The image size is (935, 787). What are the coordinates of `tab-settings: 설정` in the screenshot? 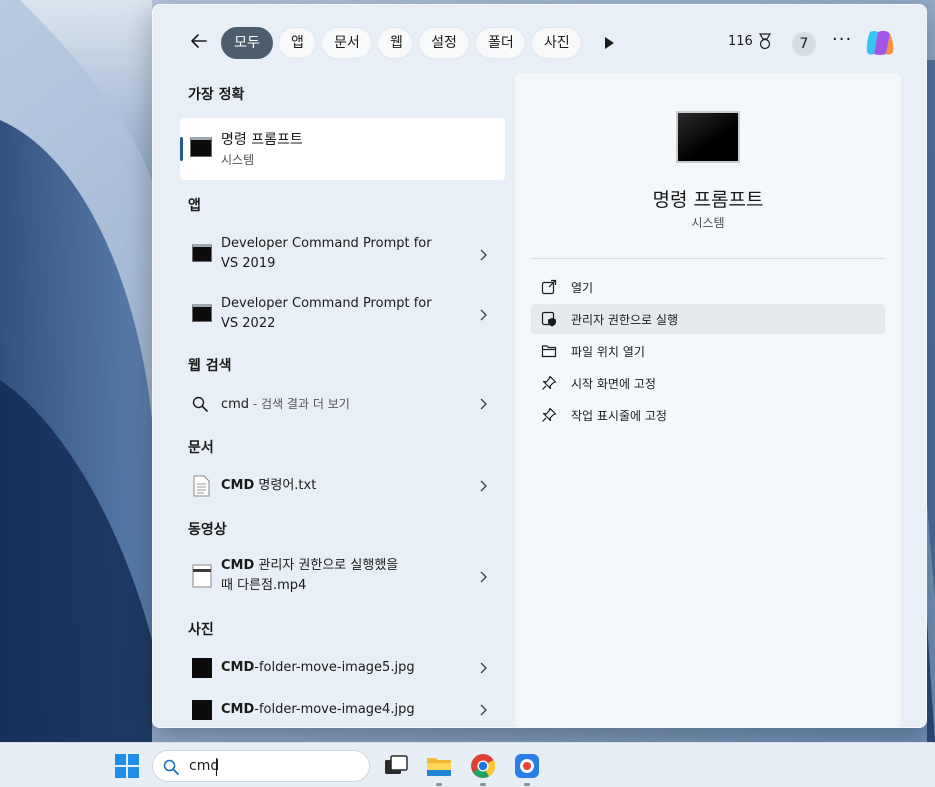 It's located at (444, 43).